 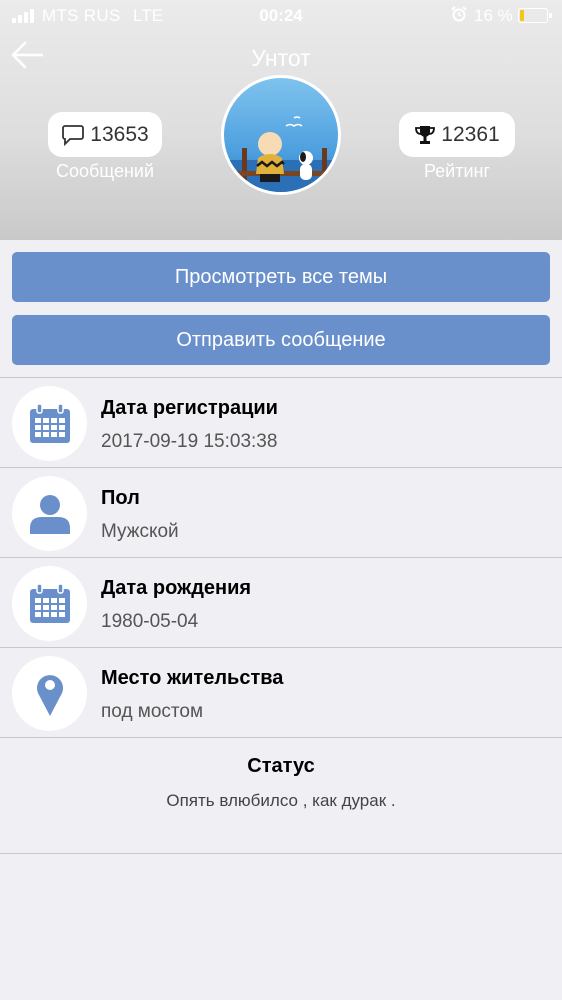 I want to click on info-label: Дата рождения, so click(x=176, y=588).